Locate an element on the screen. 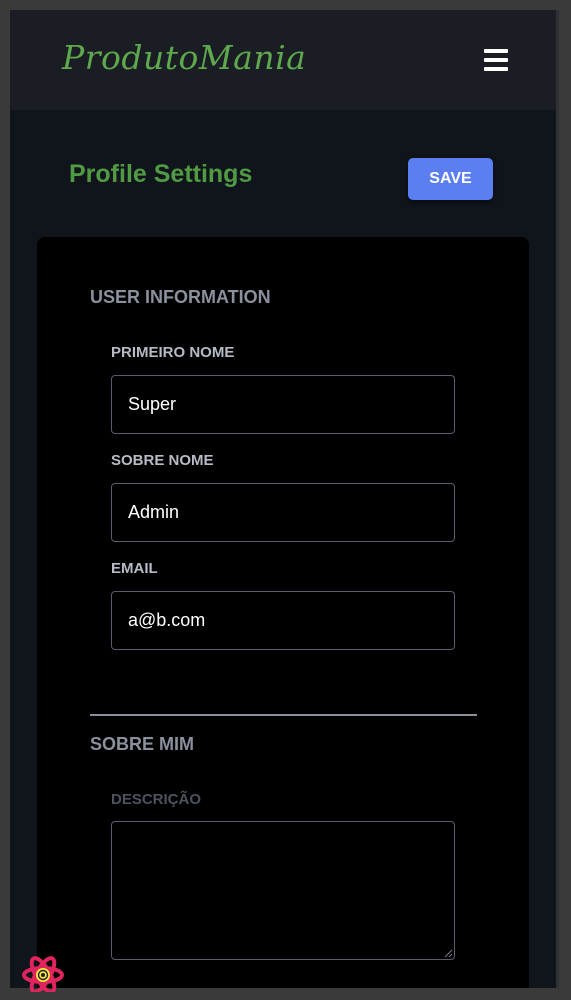  first-name-label: PRIMEIRO NOME is located at coordinates (173, 352).